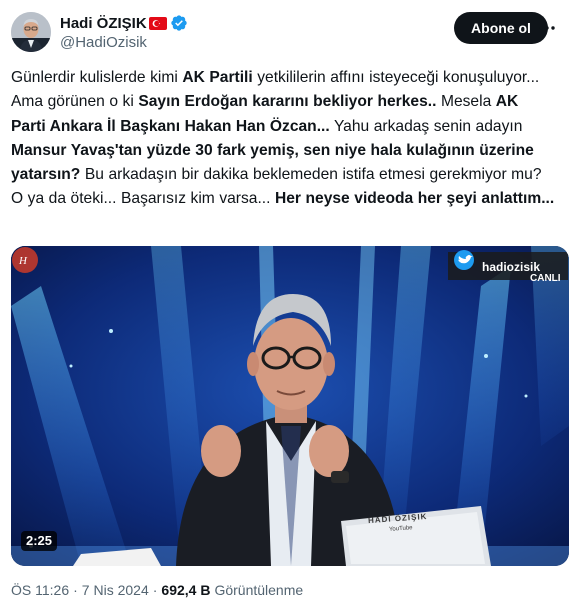  What do you see at coordinates (511, 267) in the screenshot?
I see `channel-name: hadiozisik` at bounding box center [511, 267].